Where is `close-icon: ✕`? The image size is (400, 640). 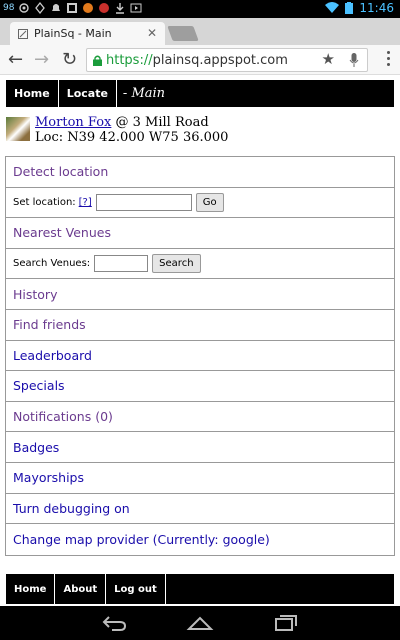
close-icon: ✕ is located at coordinates (152, 33).